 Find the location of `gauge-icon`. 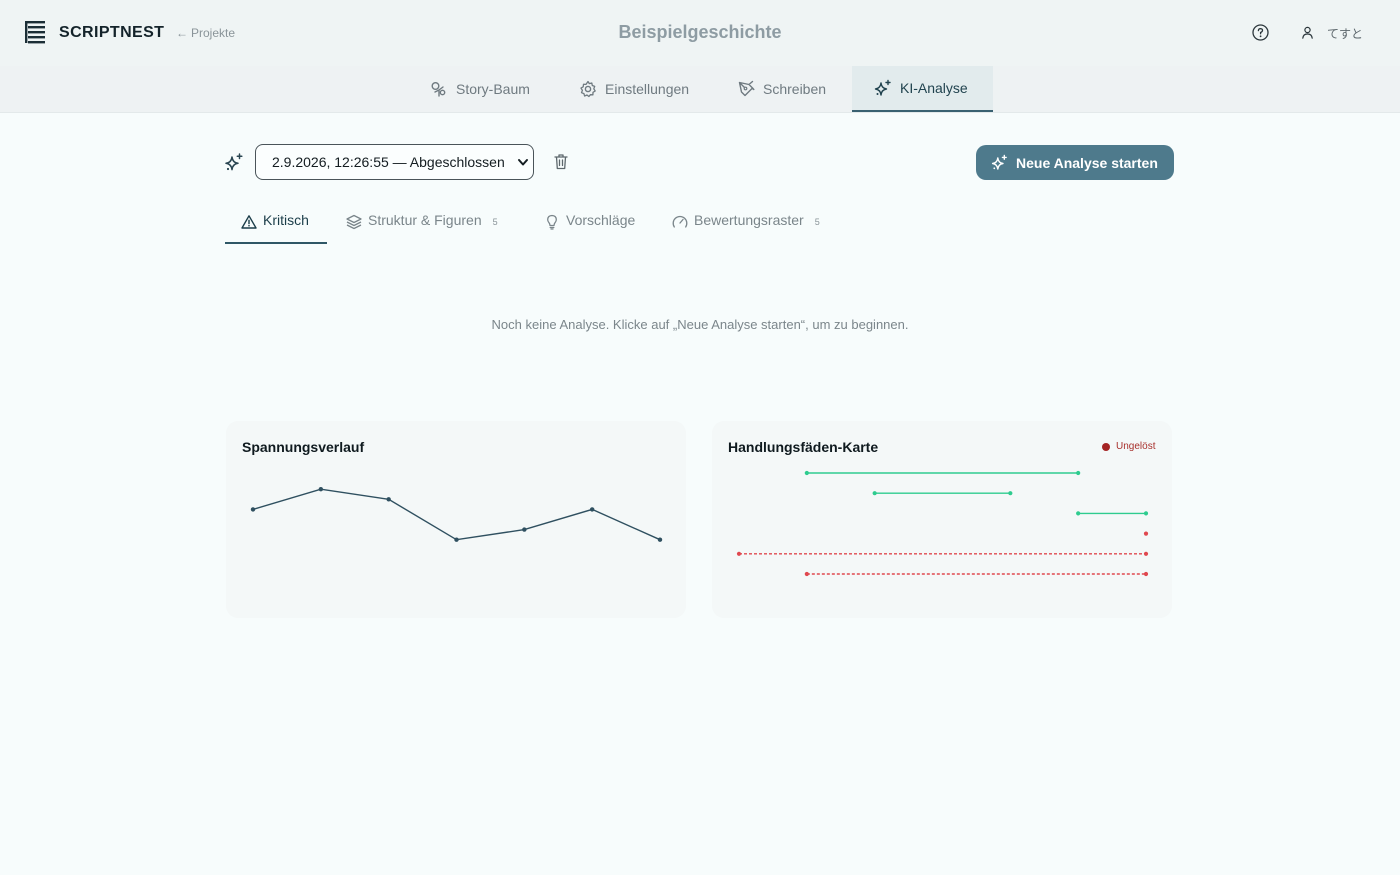

gauge-icon is located at coordinates (680, 221).